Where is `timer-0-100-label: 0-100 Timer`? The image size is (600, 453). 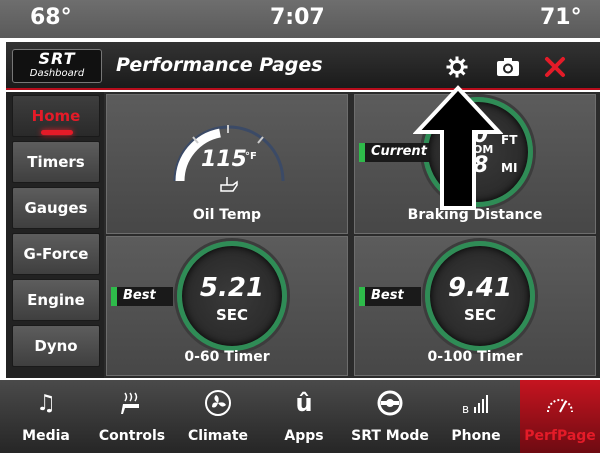
timer-0-100-label: 0-100 Timer is located at coordinates (475, 357).